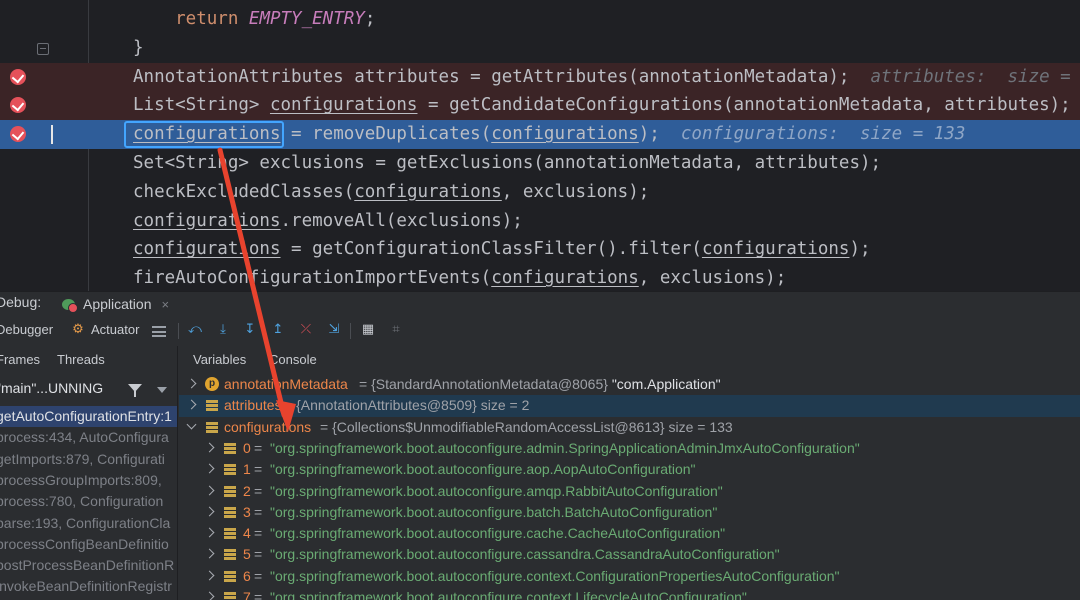 The height and width of the screenshot is (600, 1080). What do you see at coordinates (306, 330) in the screenshot?
I see `drop-frame-icon: ⤫` at bounding box center [306, 330].